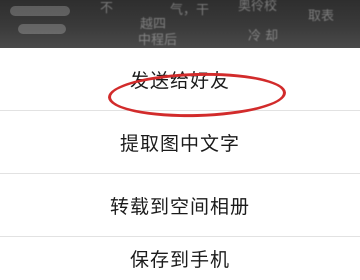 This screenshot has width=360, height=280. I want to click on send-to-friend-label: 发送给好友, so click(179, 80).